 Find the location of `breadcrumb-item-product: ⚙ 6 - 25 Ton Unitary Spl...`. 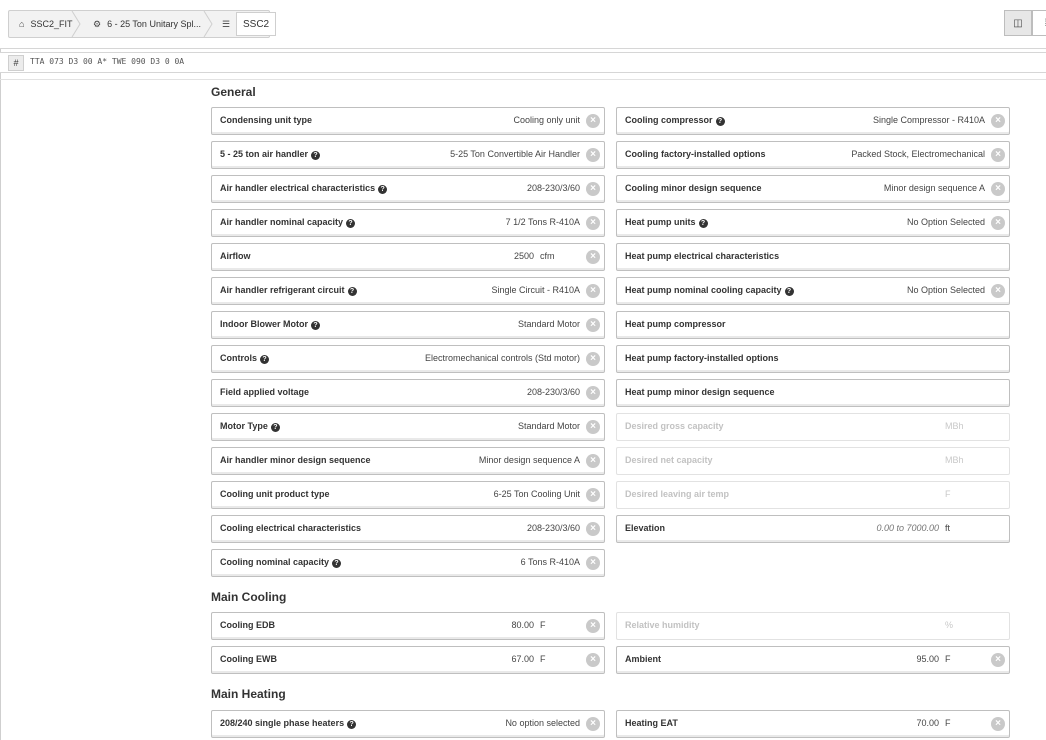

breadcrumb-item-product: ⚙ 6 - 25 Ton Unitary Spl... is located at coordinates (147, 24).